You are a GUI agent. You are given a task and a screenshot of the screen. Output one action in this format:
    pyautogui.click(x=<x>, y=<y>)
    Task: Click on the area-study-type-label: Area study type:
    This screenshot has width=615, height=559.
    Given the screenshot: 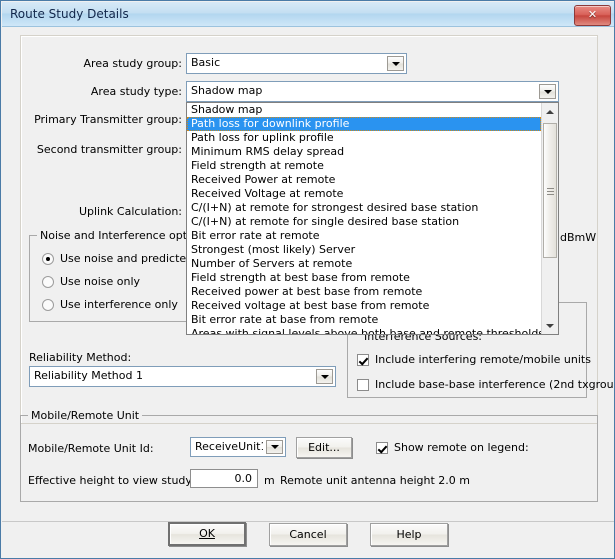 What is the action you would take?
    pyautogui.click(x=136, y=91)
    